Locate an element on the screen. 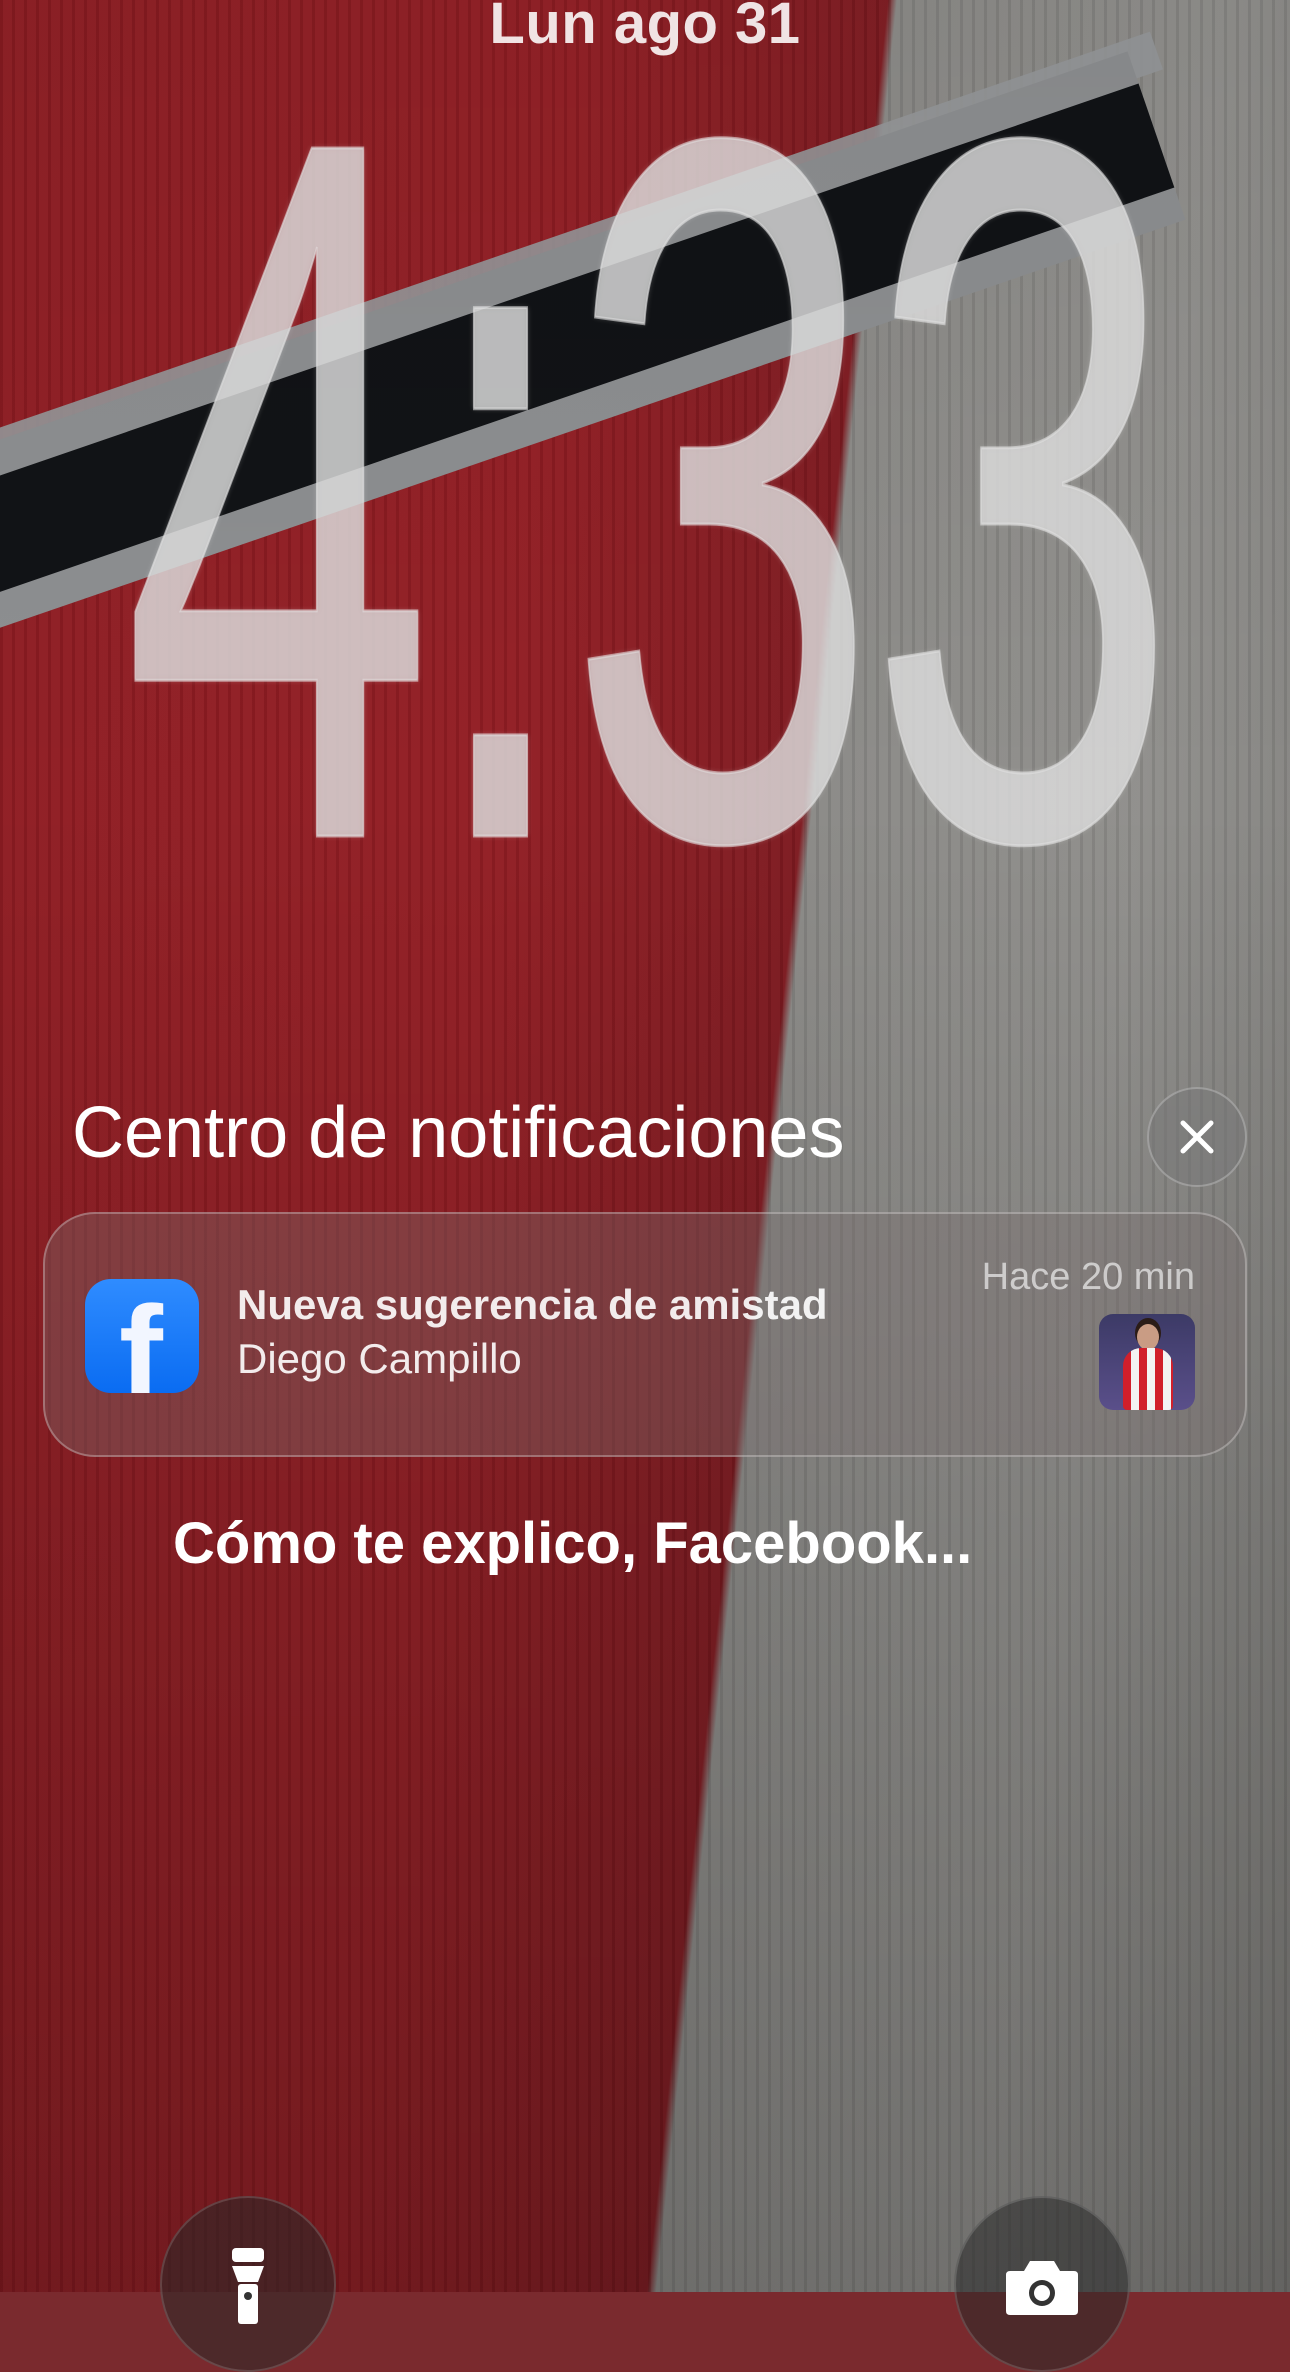 The height and width of the screenshot is (2372, 1290). camera-icon is located at coordinates (1042, 2288).